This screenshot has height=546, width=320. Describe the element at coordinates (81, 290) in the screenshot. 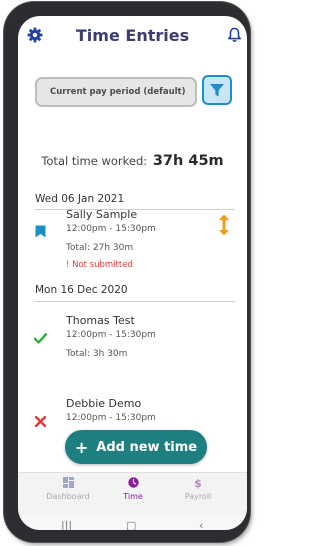

I see `section-date: Mon 16 Dec 2020` at that location.